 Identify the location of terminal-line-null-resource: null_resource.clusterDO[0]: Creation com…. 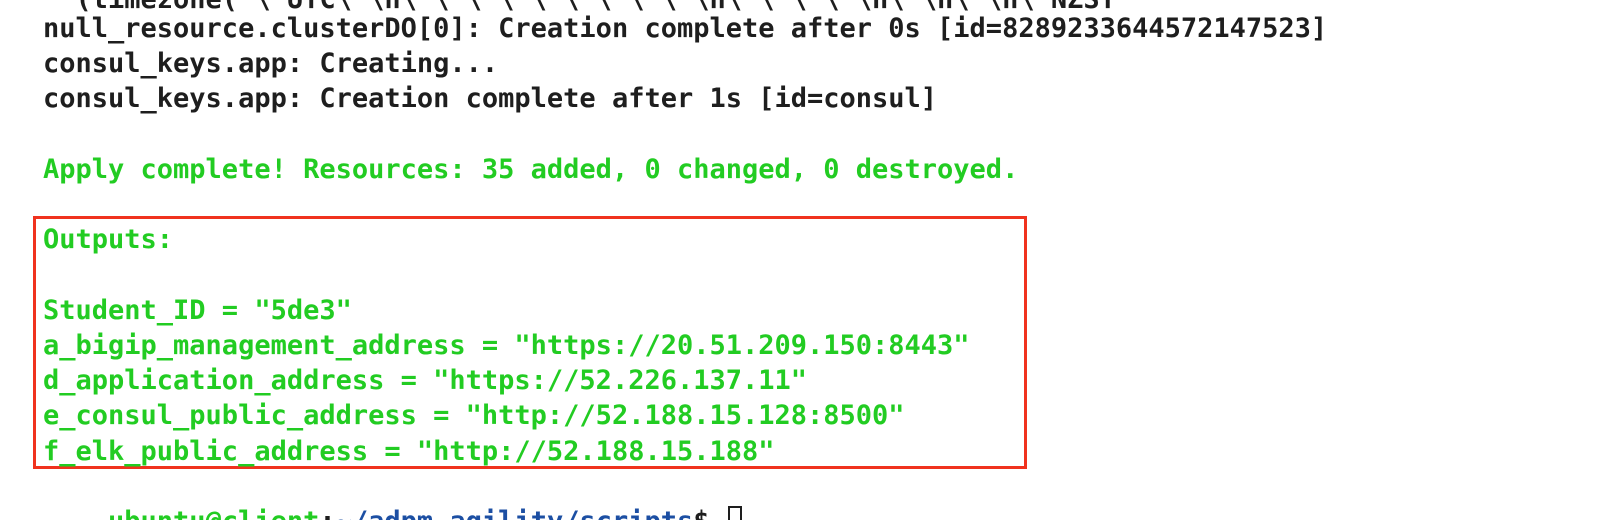
(685, 28).